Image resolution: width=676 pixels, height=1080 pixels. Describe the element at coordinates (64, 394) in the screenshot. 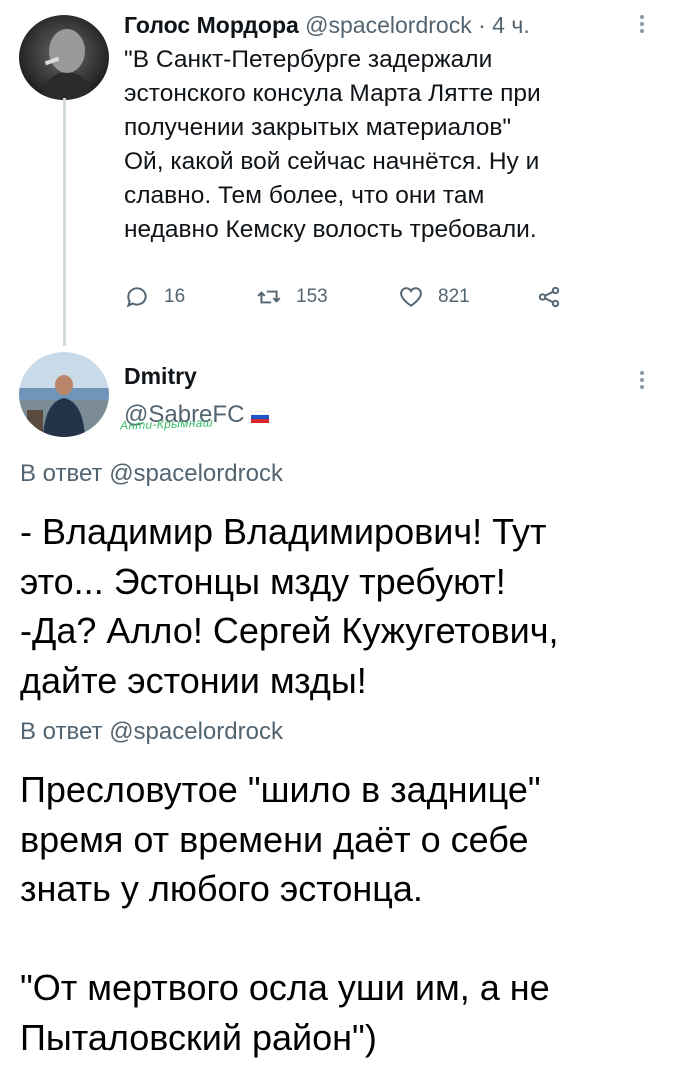

I see `avatar-dmitry` at that location.